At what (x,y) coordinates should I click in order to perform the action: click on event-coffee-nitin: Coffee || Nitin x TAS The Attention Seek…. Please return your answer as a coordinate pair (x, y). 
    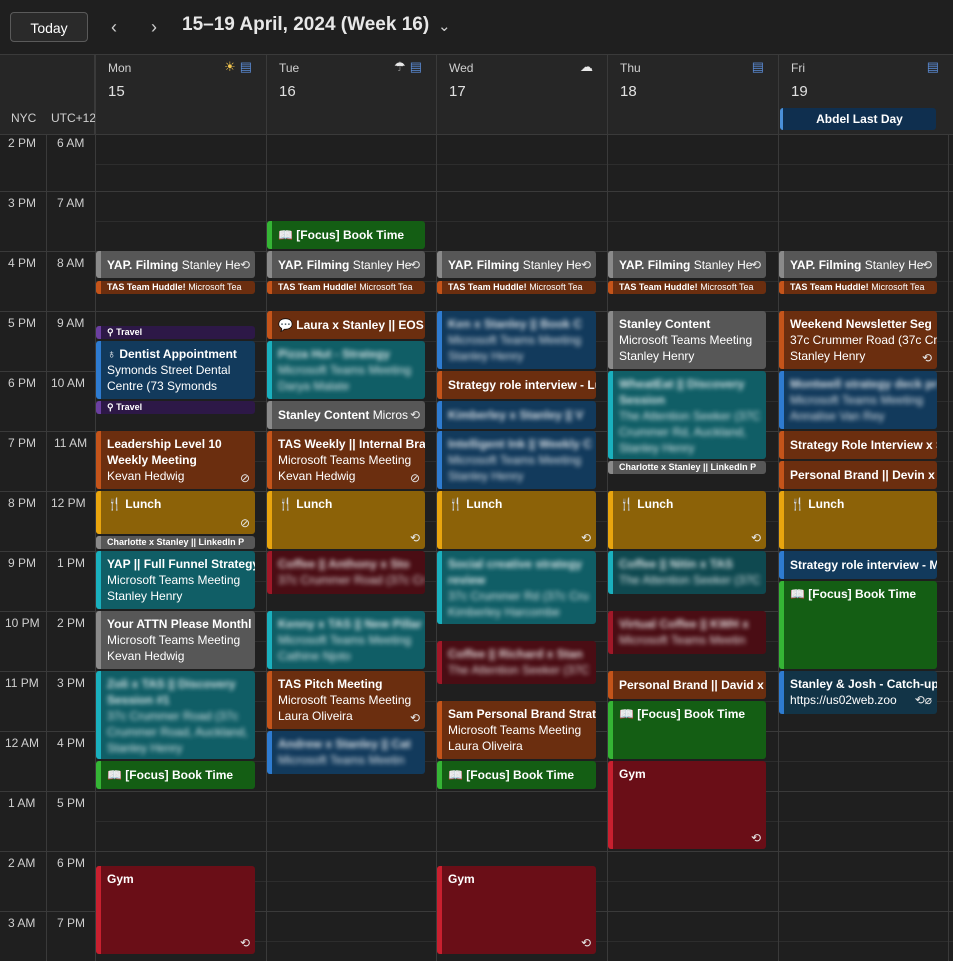
    Looking at the image, I should click on (687, 572).